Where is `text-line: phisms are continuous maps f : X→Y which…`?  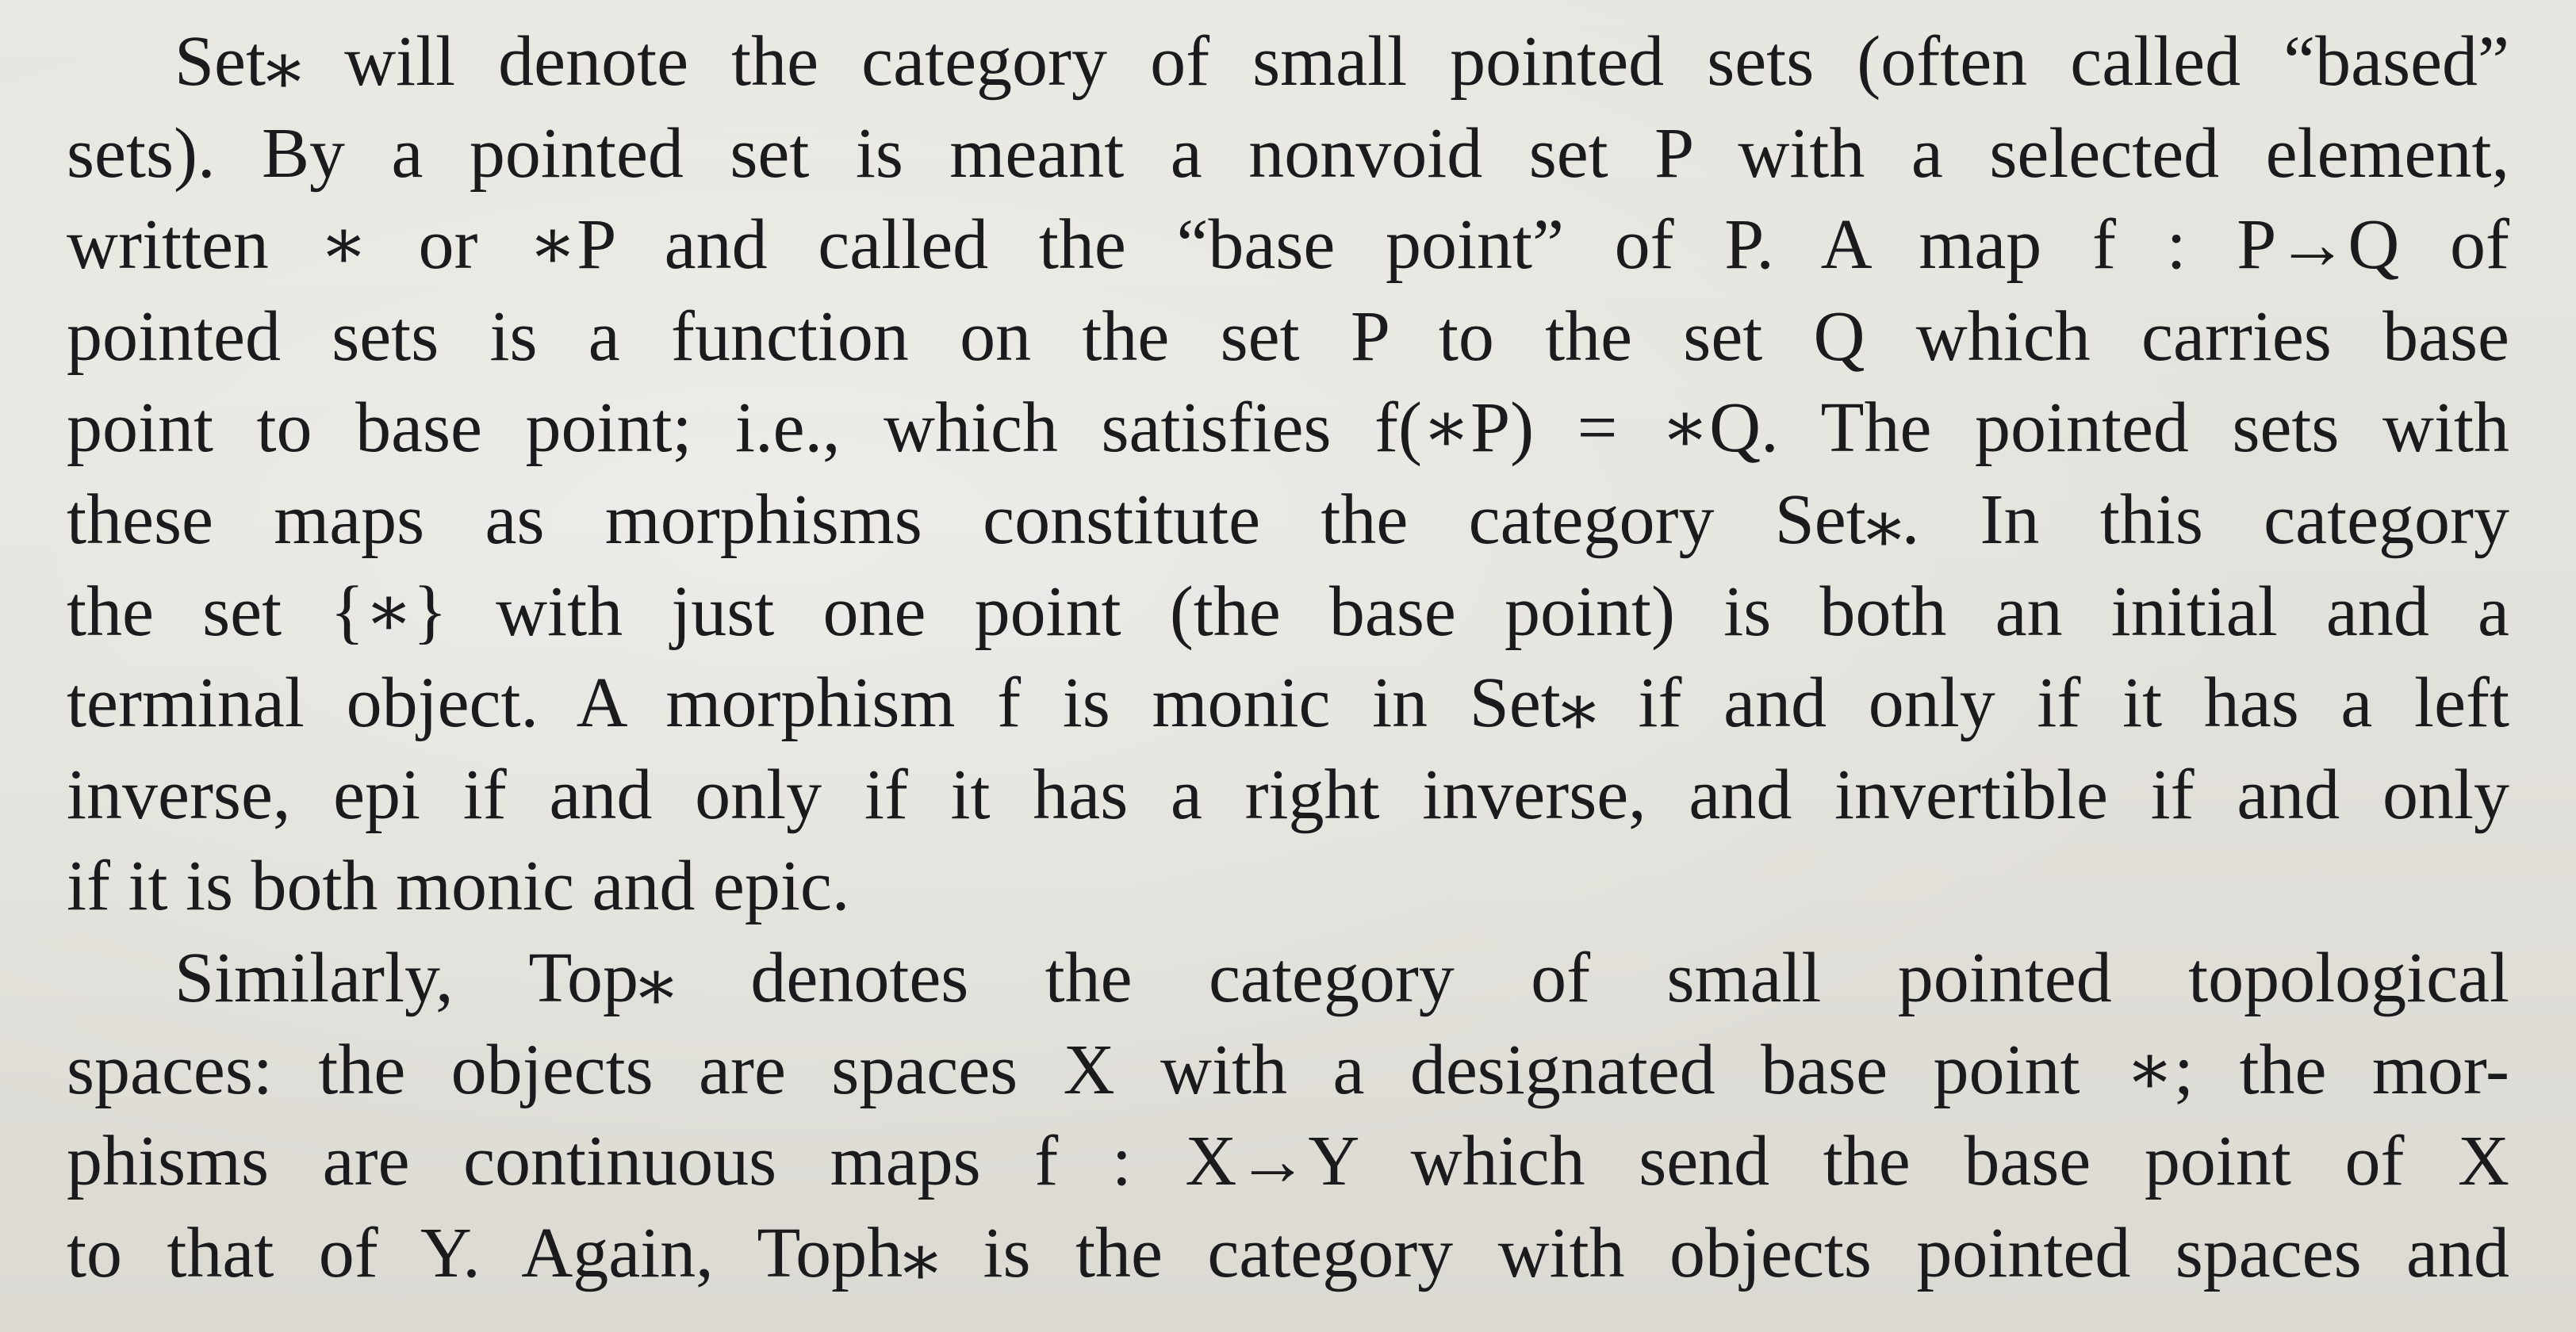 text-line: phisms are continuous maps f : X→Y which… is located at coordinates (1288, 1161).